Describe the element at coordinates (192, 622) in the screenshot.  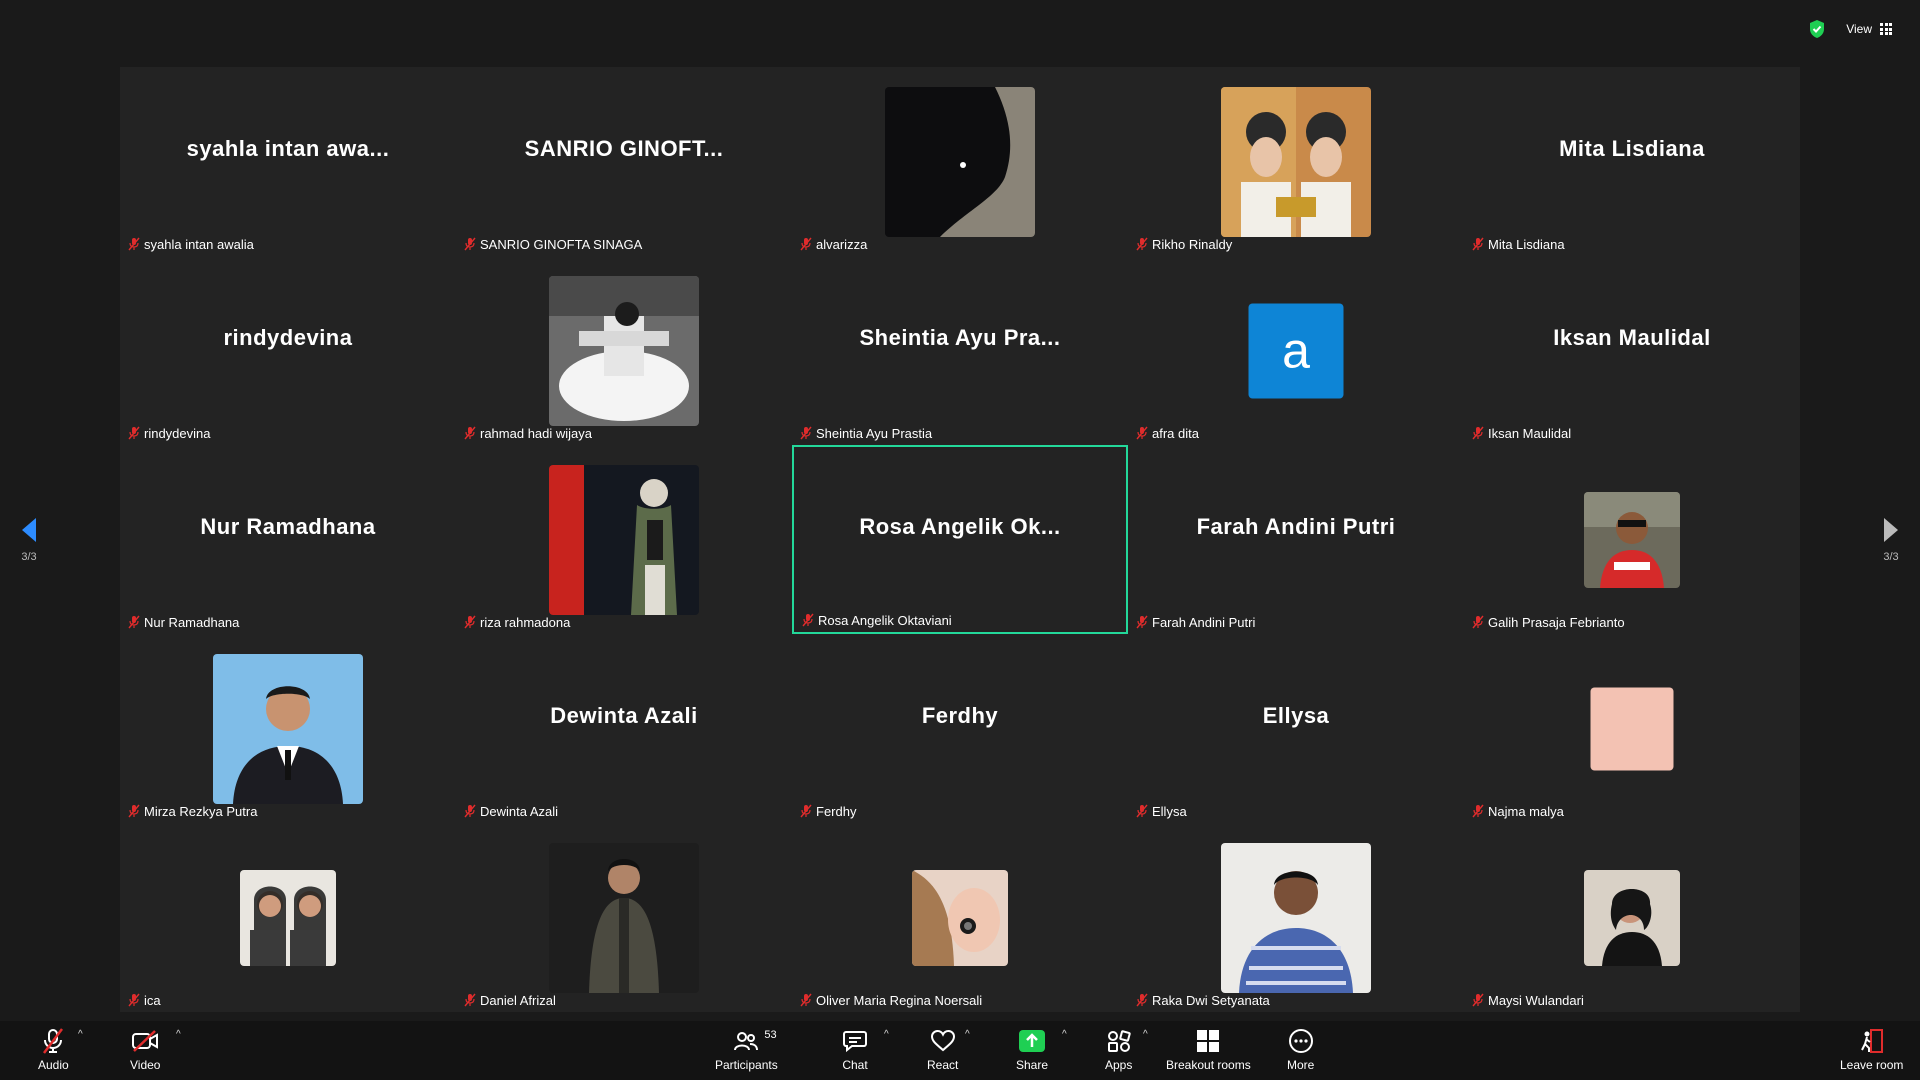
I see `participant-name: Nur Ramadhana` at that location.